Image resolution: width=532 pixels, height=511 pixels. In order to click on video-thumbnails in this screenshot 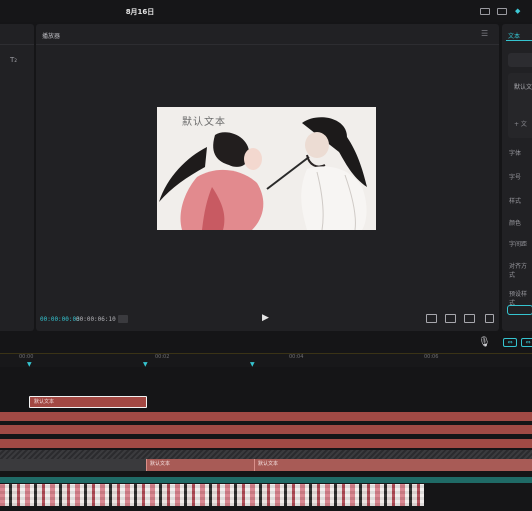, I will do `click(212, 495)`.